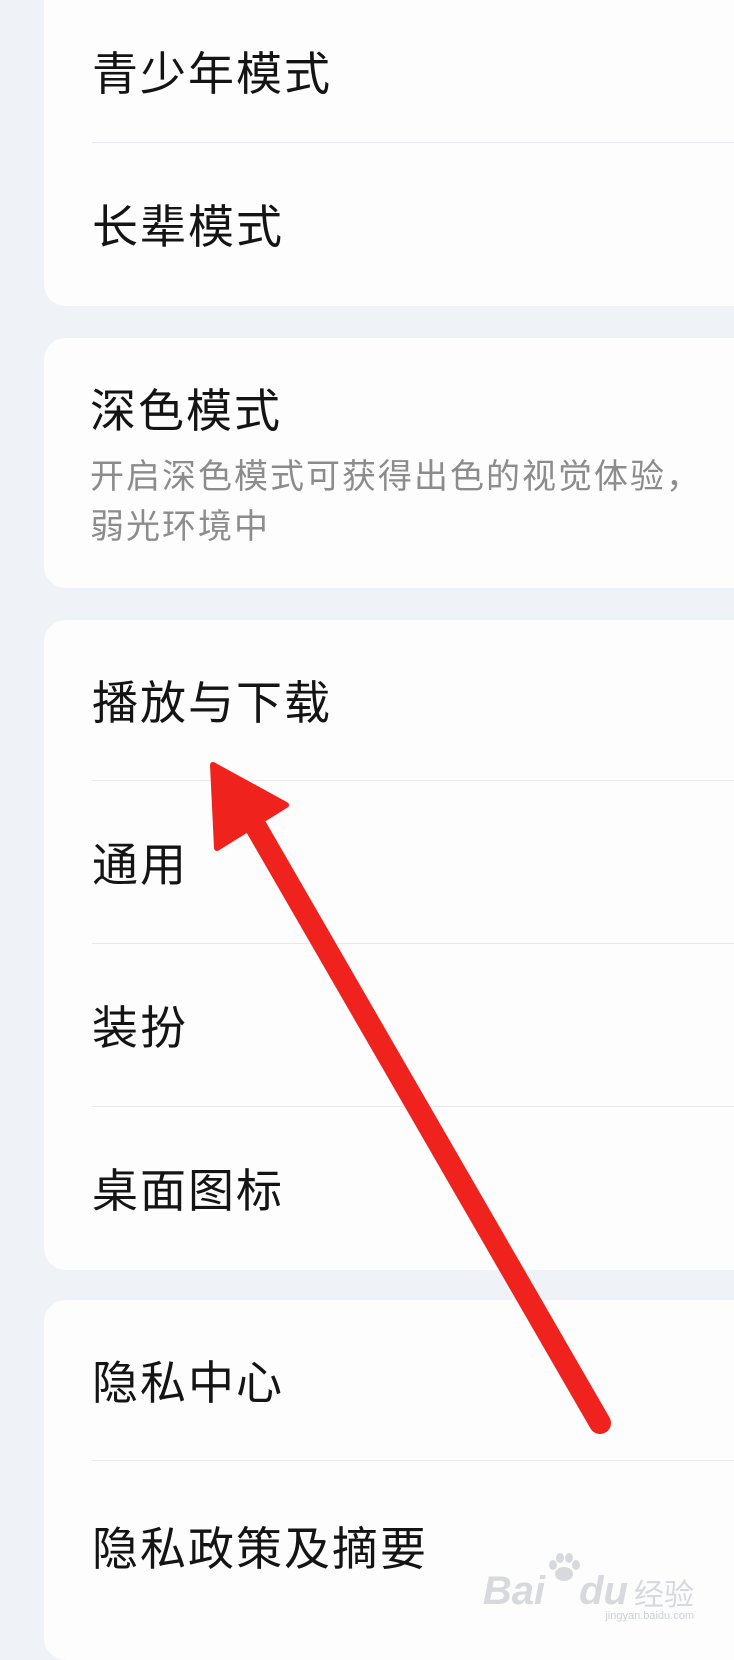 The image size is (734, 1660). Describe the element at coordinates (413, 1025) in the screenshot. I see `dress-up-item: 装扮` at that location.